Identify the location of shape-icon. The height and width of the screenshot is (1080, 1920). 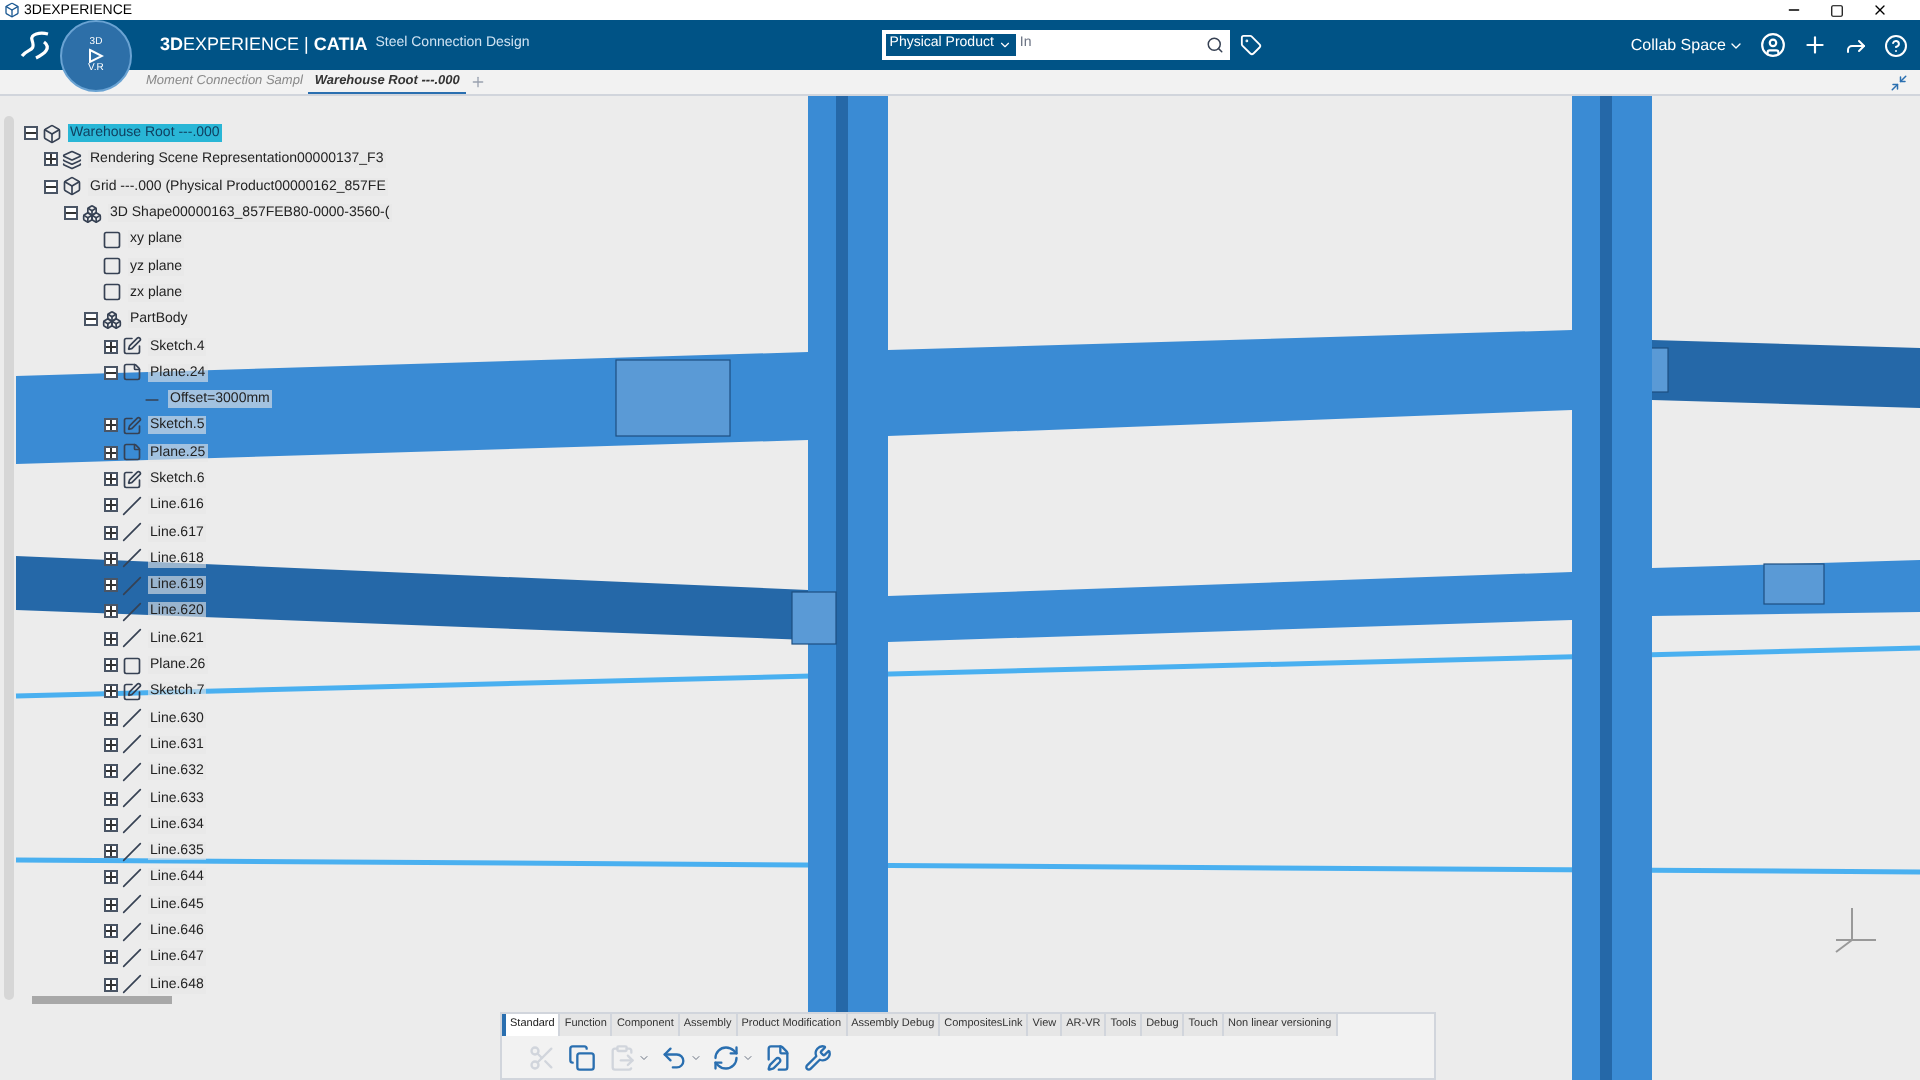
(92, 213).